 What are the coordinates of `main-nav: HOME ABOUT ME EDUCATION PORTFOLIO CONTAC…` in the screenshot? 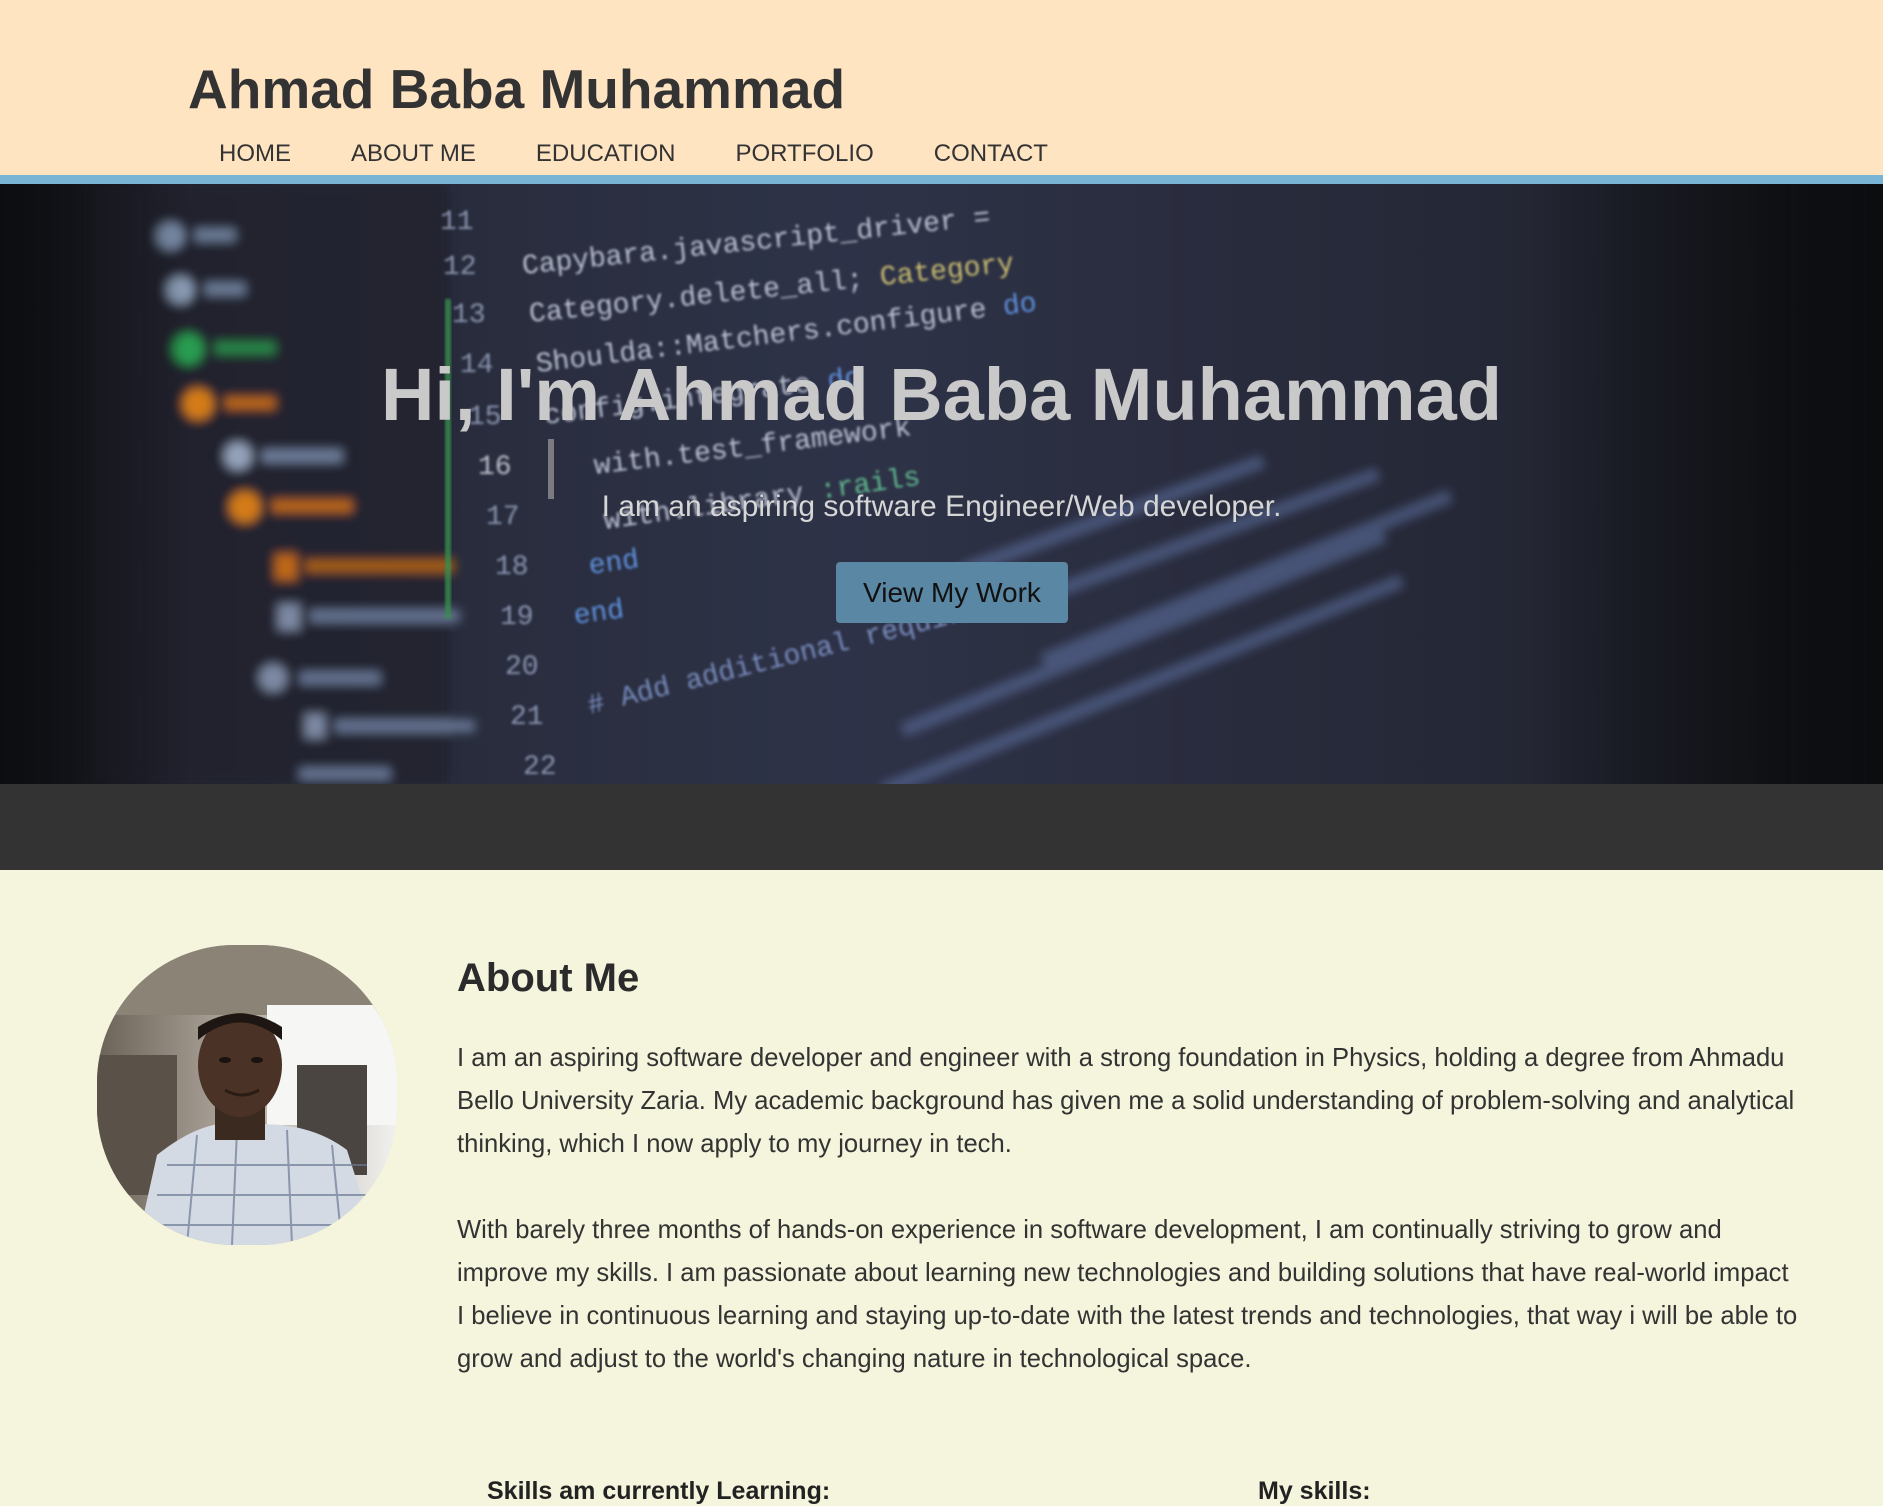 It's located at (633, 152).